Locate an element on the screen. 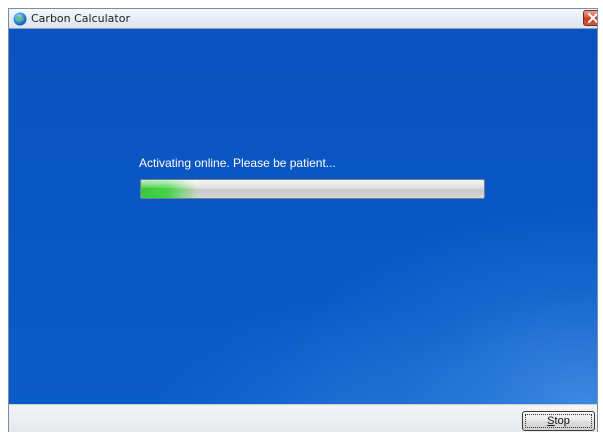 This screenshot has width=603, height=432. stop-button: Stop is located at coordinates (558, 421).